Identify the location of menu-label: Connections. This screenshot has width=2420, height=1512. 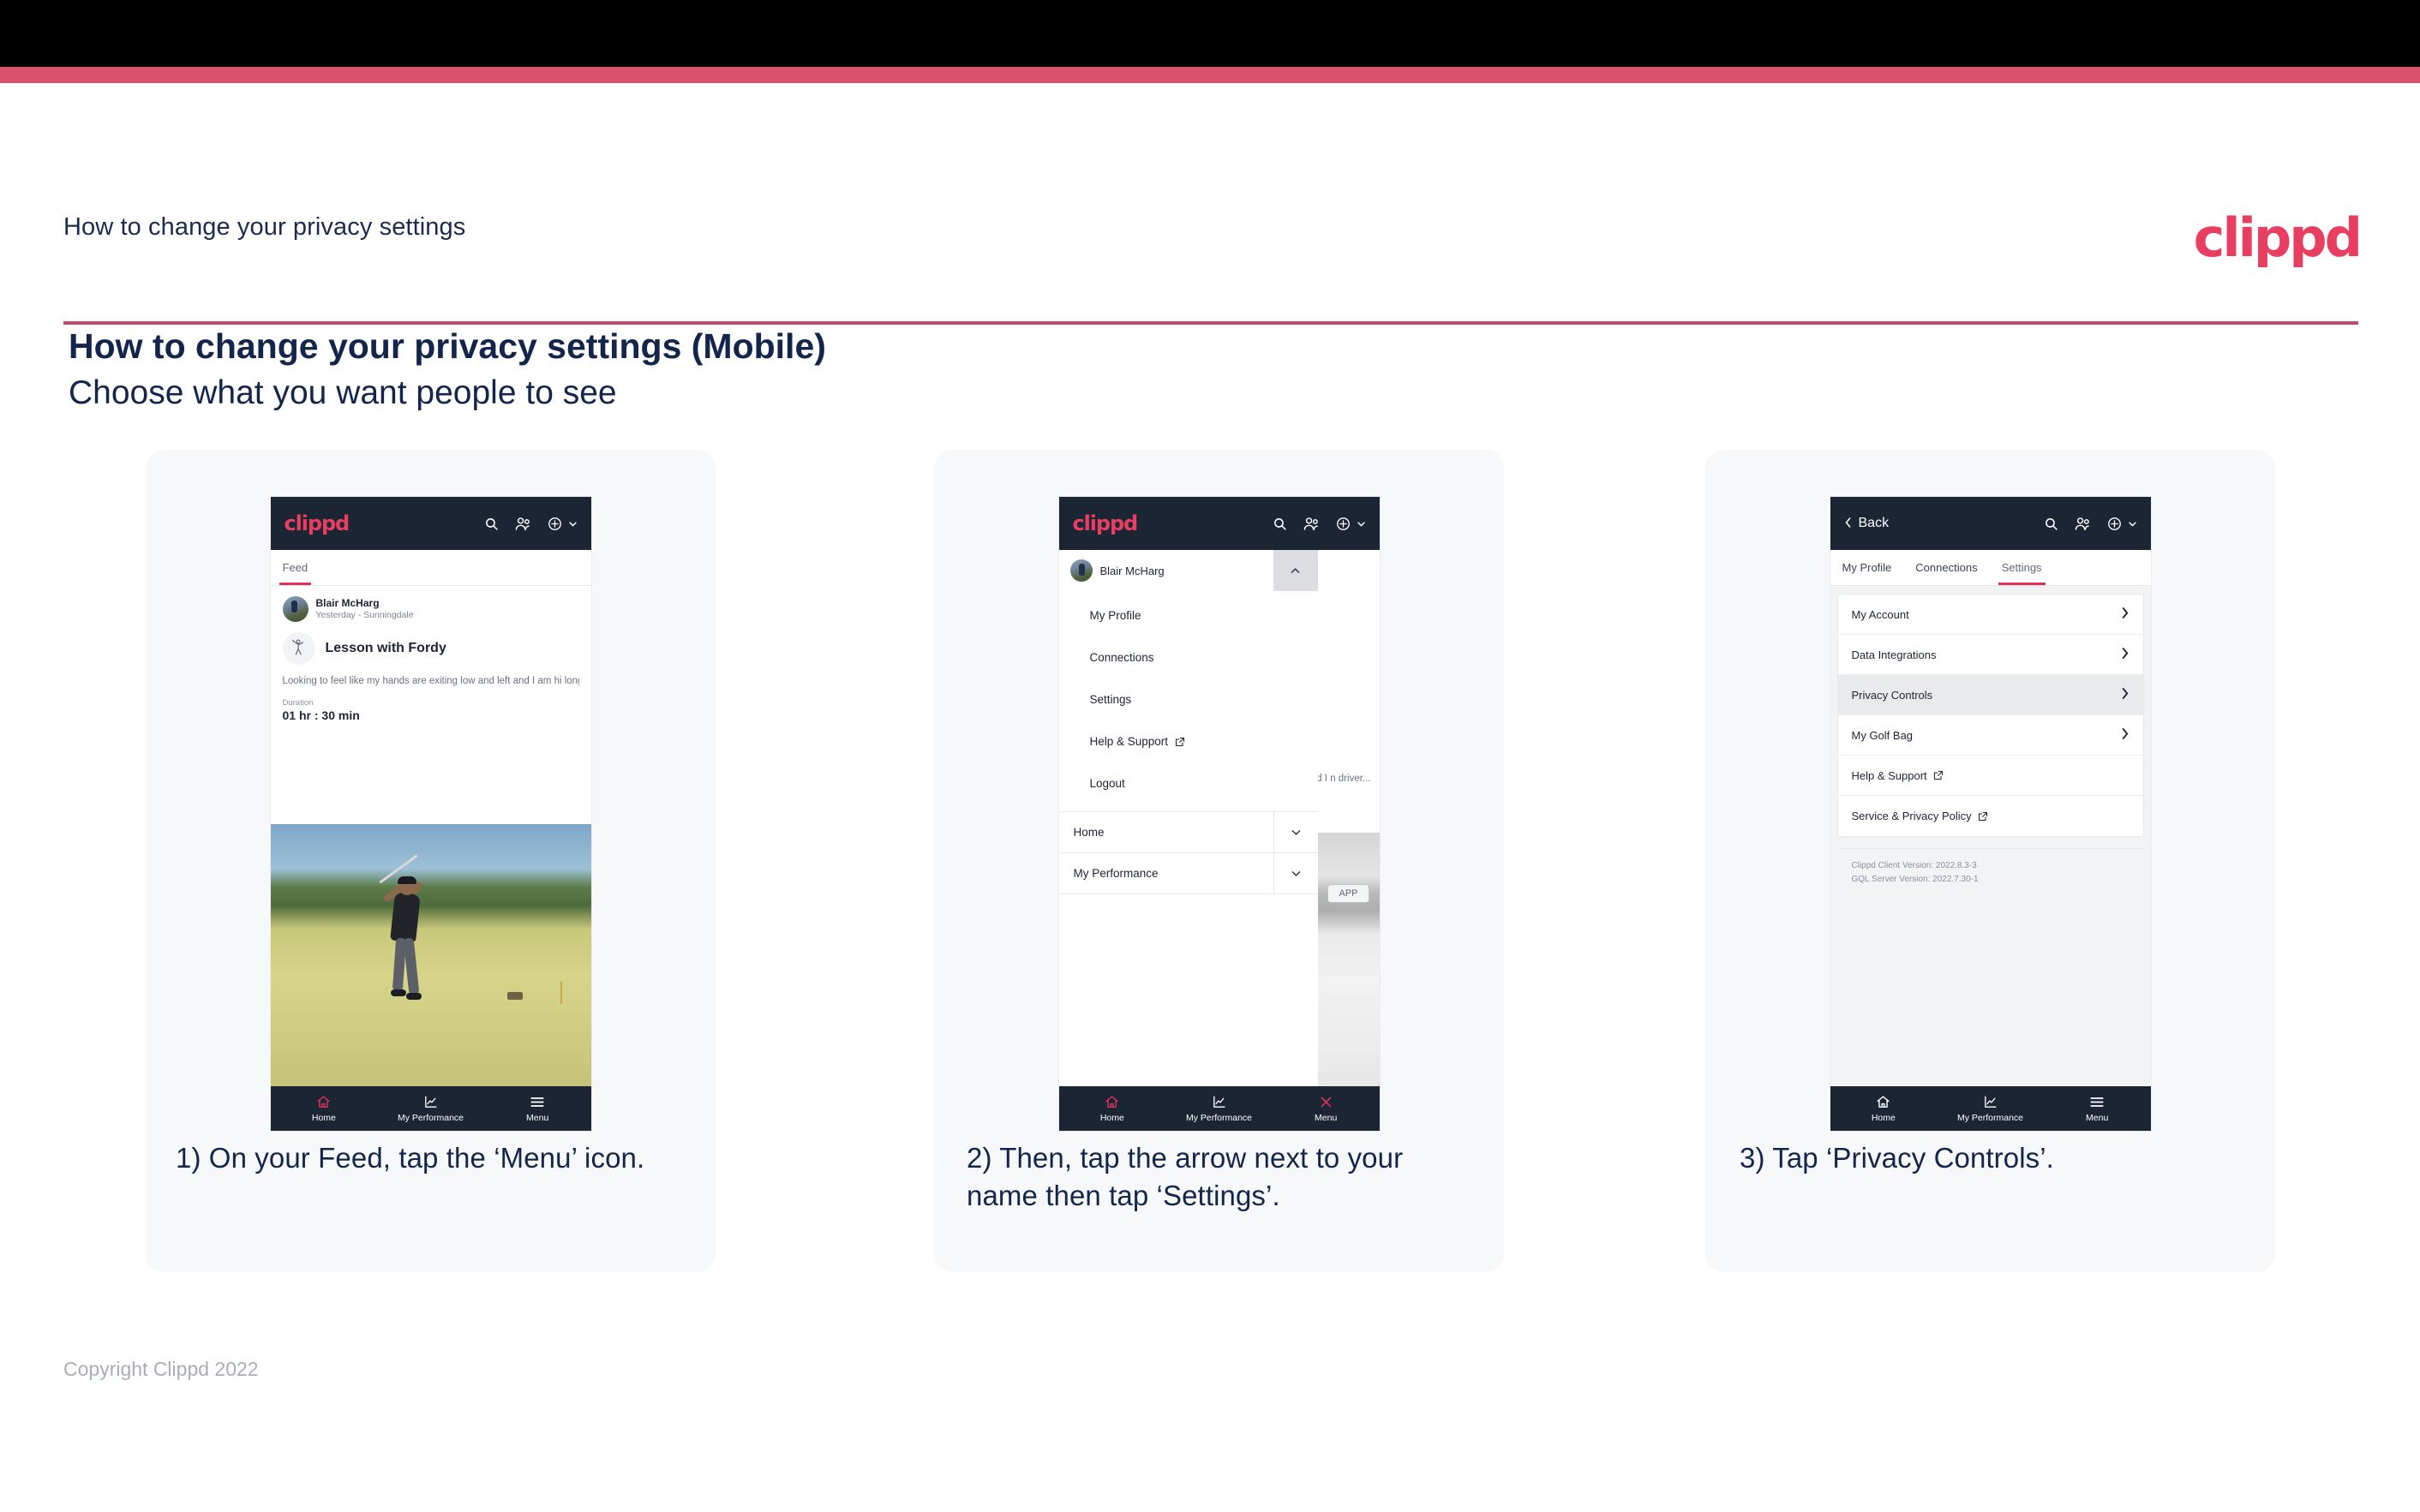
(1121, 657).